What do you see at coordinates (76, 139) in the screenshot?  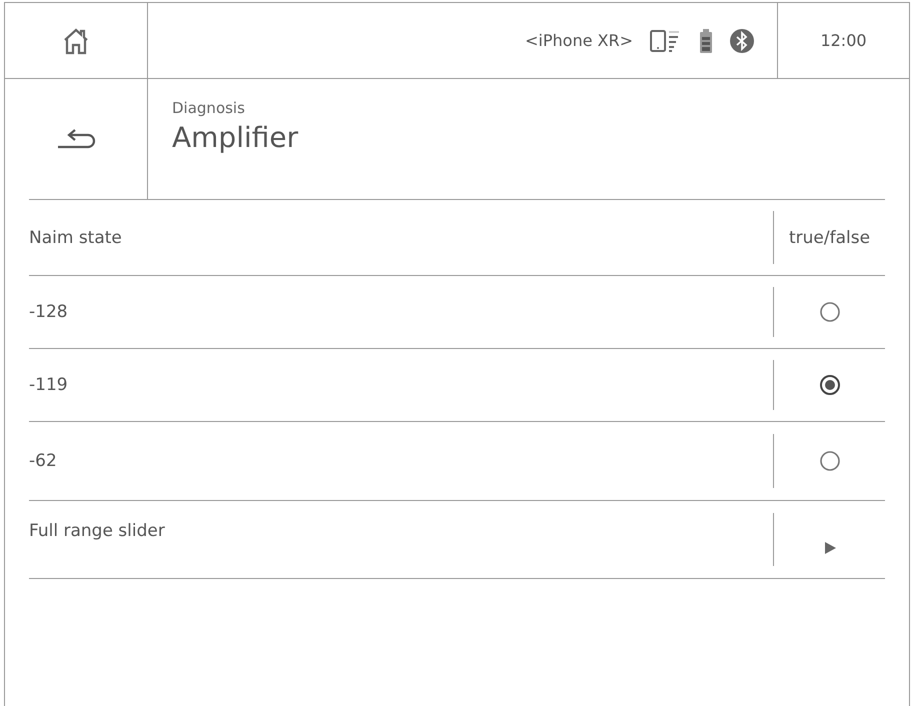 I see `back-arrow-icon` at bounding box center [76, 139].